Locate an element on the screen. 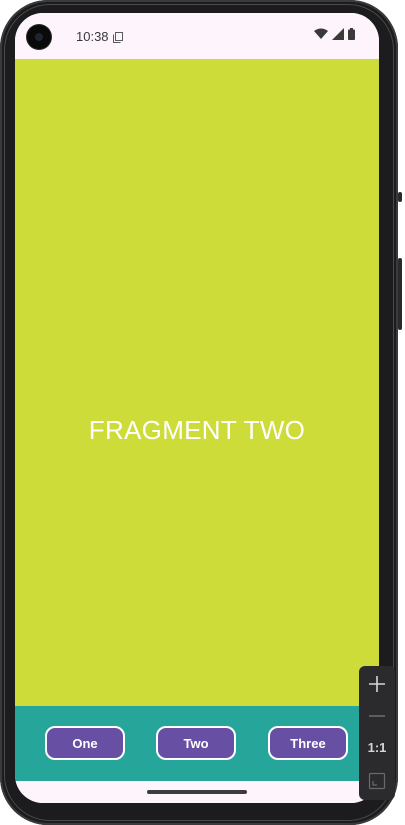 This screenshot has height=825, width=405. status-bar: 10:38 is located at coordinates (197, 36).